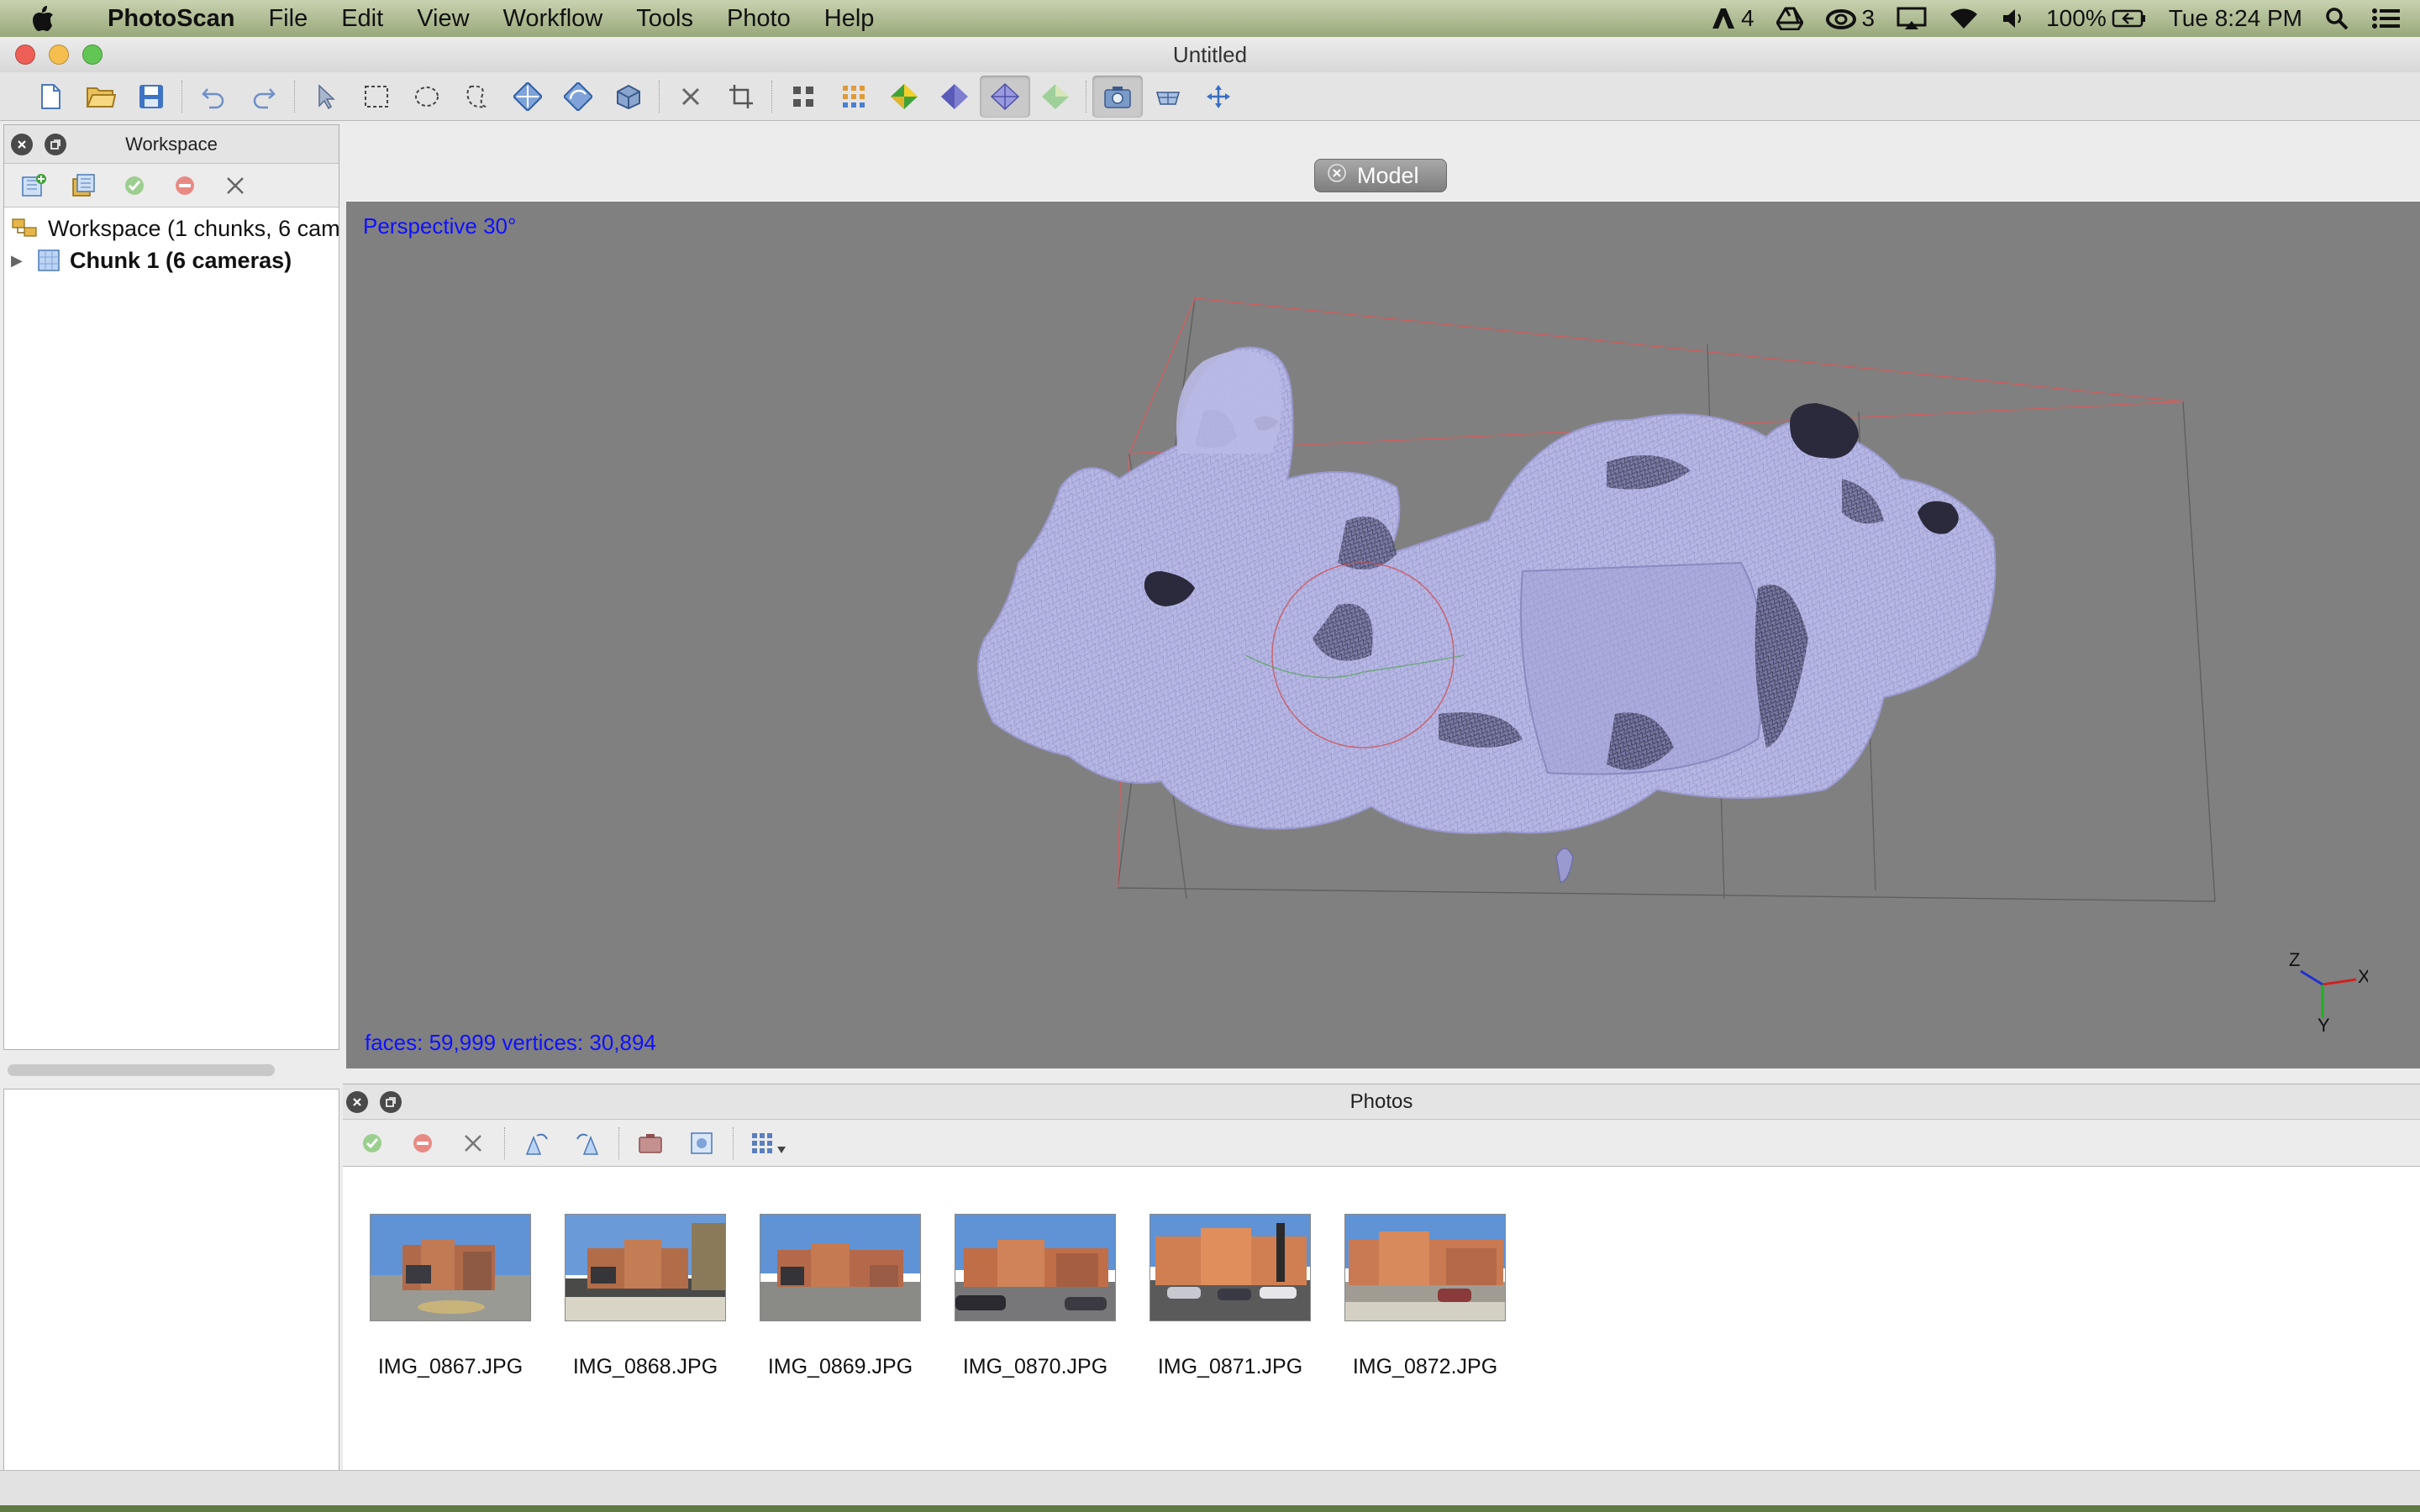 The width and height of the screenshot is (2420, 1512). Describe the element at coordinates (702, 1143) in the screenshot. I see `open-photo-icon` at that location.